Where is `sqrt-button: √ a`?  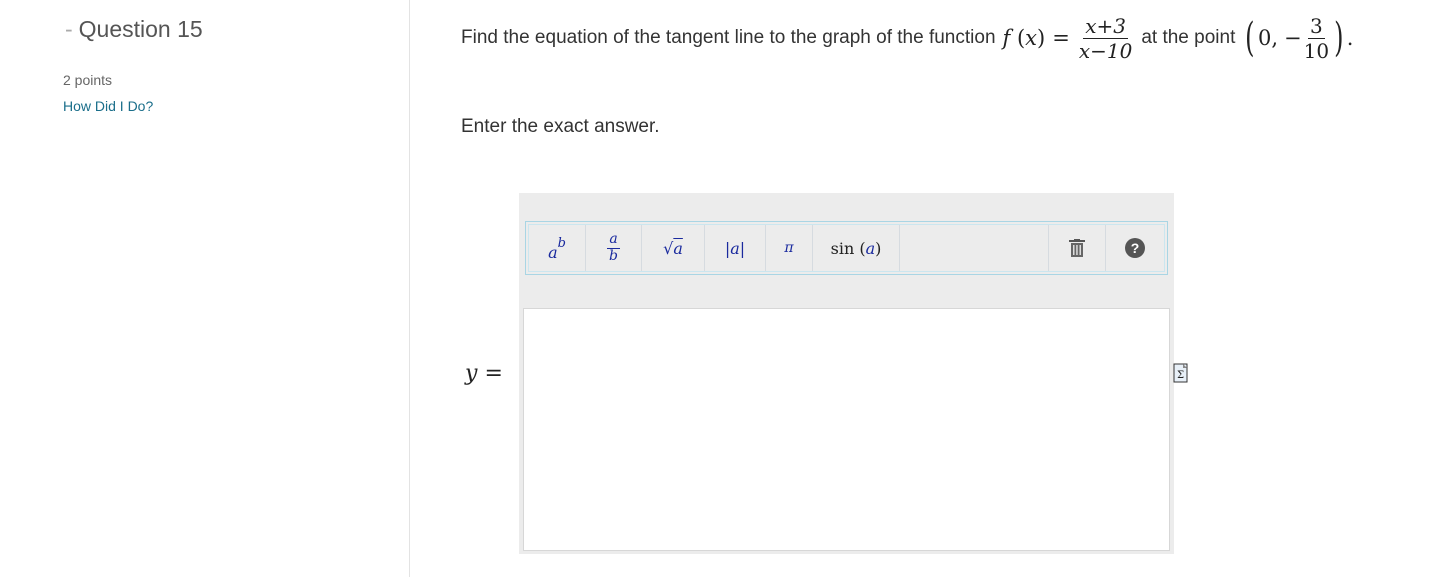 sqrt-button: √ a is located at coordinates (673, 248).